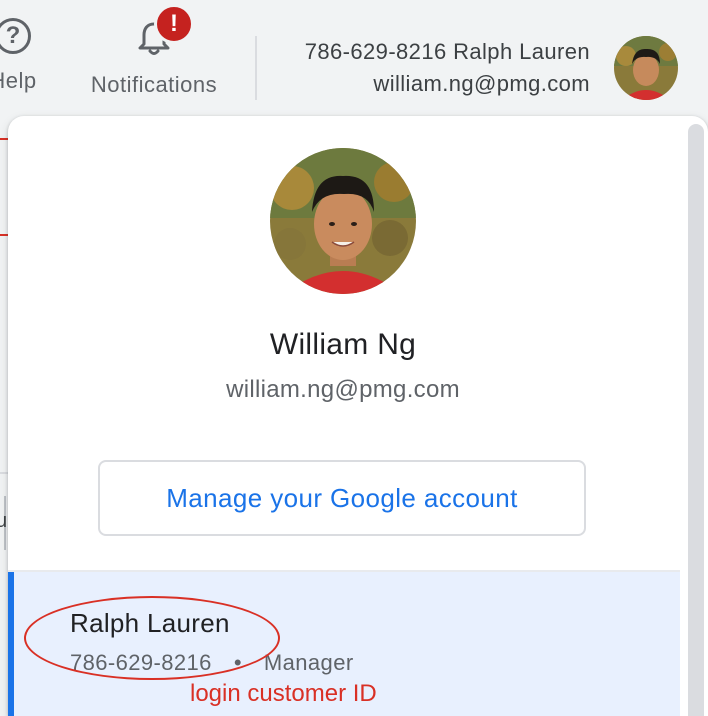 The width and height of the screenshot is (708, 716). What do you see at coordinates (481, 83) in the screenshot?
I see `account-info-email: william.ng@pmg.com` at bounding box center [481, 83].